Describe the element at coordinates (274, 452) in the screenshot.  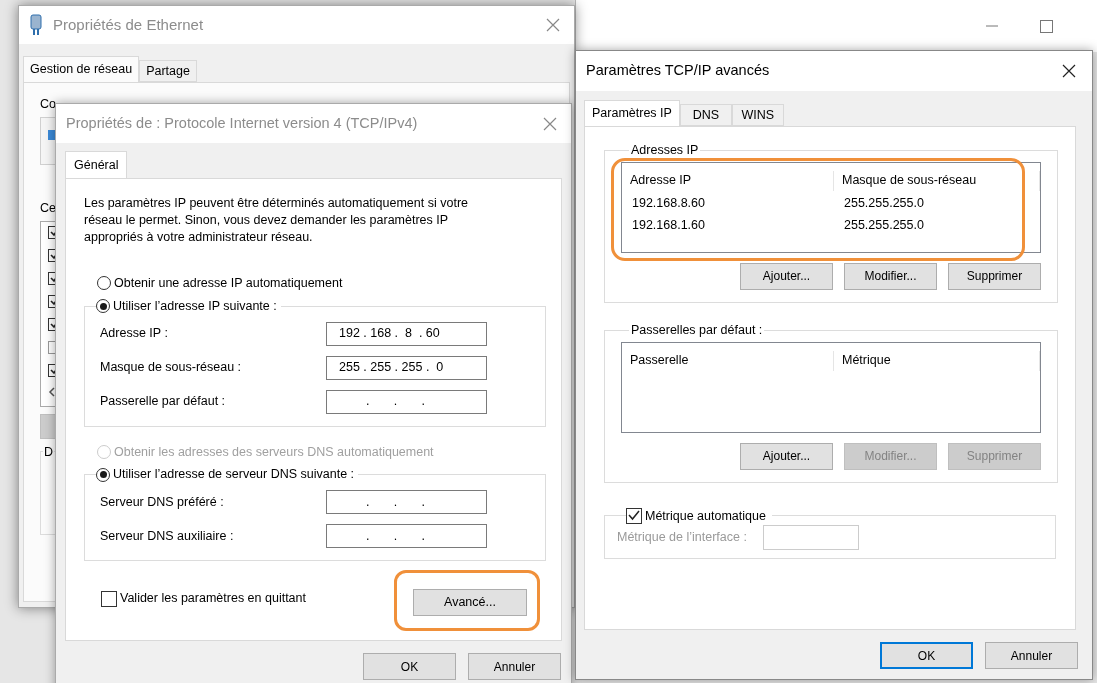
I see `radio-label: Obtenir les adresses des serveurs DNS automatiquement` at that location.